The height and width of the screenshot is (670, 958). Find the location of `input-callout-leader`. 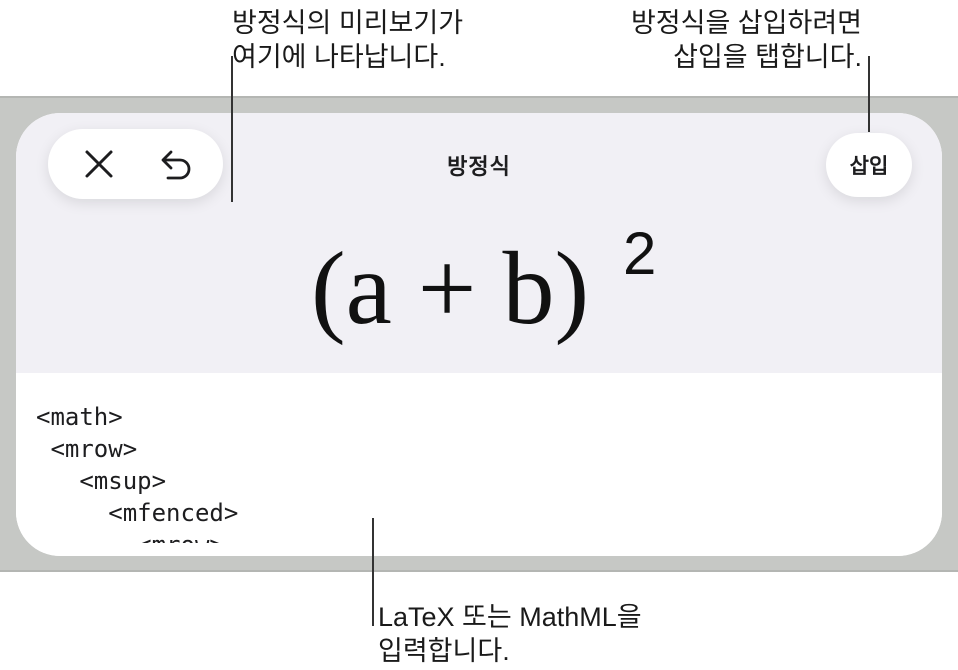

input-callout-leader is located at coordinates (373, 572).